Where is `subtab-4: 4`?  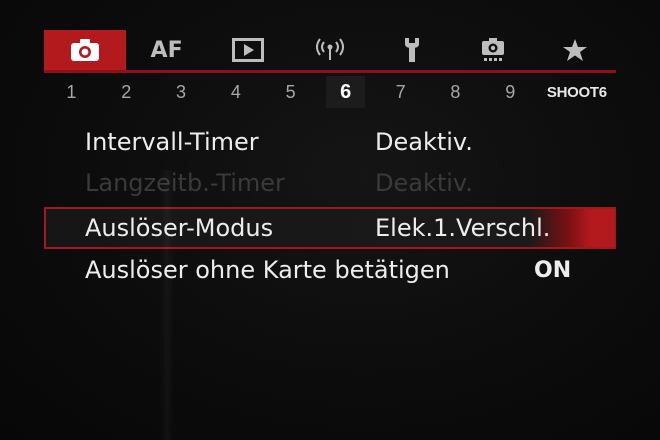
subtab-4: 4 is located at coordinates (235, 92).